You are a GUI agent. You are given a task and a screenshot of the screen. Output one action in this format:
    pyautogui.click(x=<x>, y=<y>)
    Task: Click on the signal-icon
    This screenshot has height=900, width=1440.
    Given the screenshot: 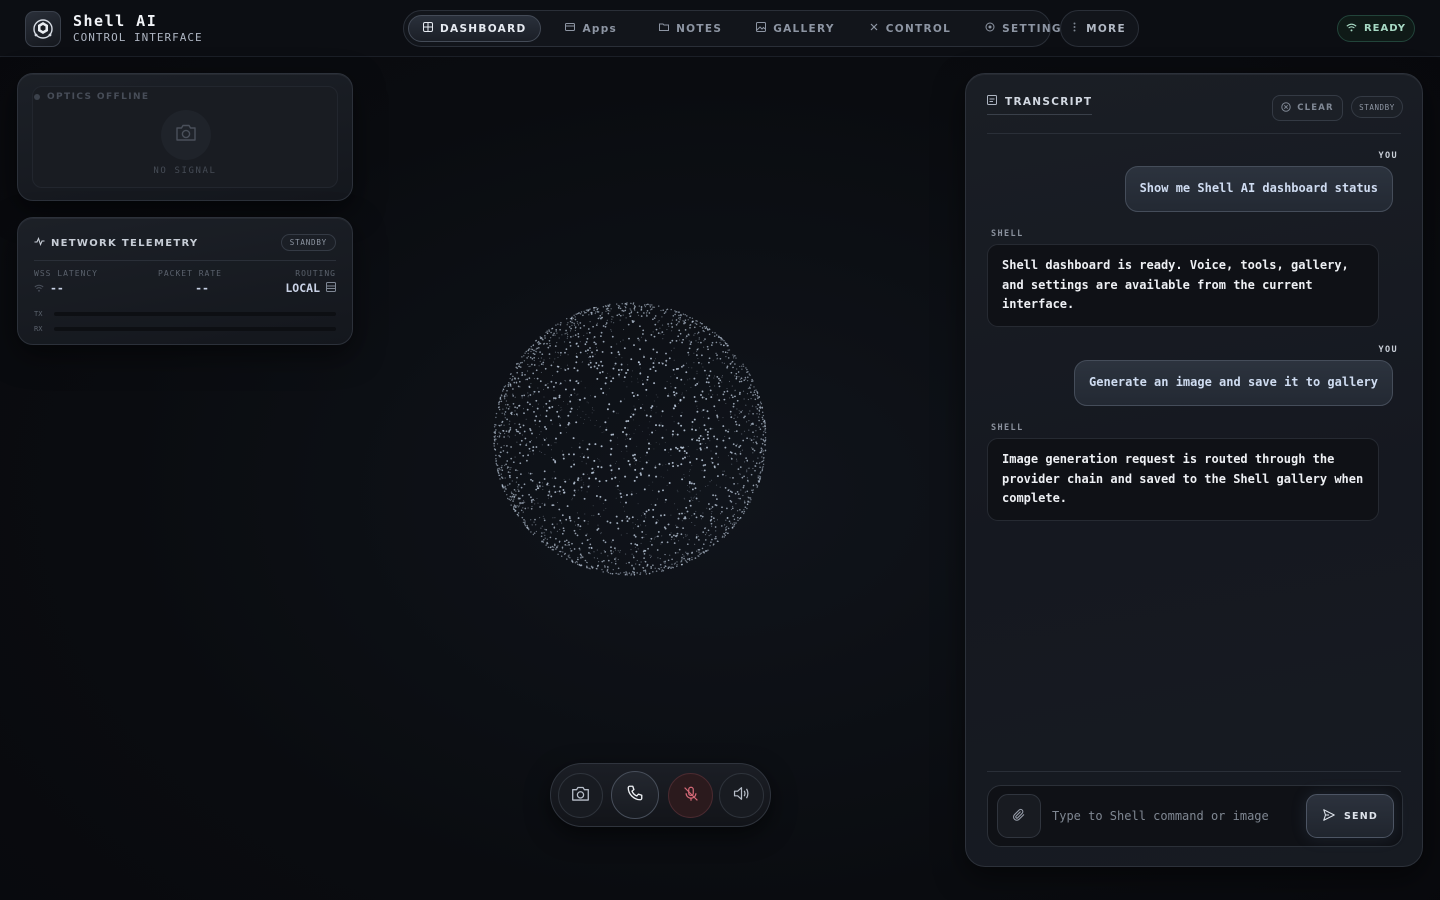 What is the action you would take?
    pyautogui.click(x=39, y=288)
    